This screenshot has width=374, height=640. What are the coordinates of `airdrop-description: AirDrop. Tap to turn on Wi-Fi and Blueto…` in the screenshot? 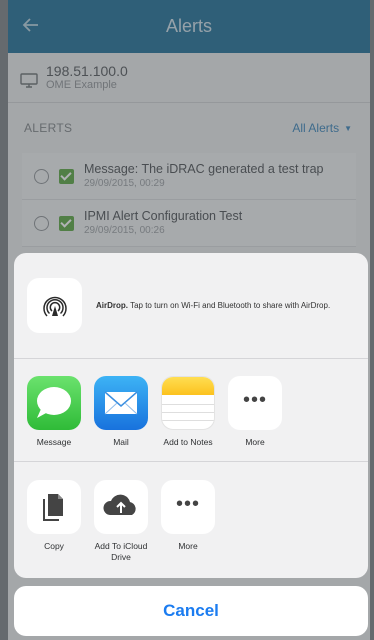 It's located at (223, 305).